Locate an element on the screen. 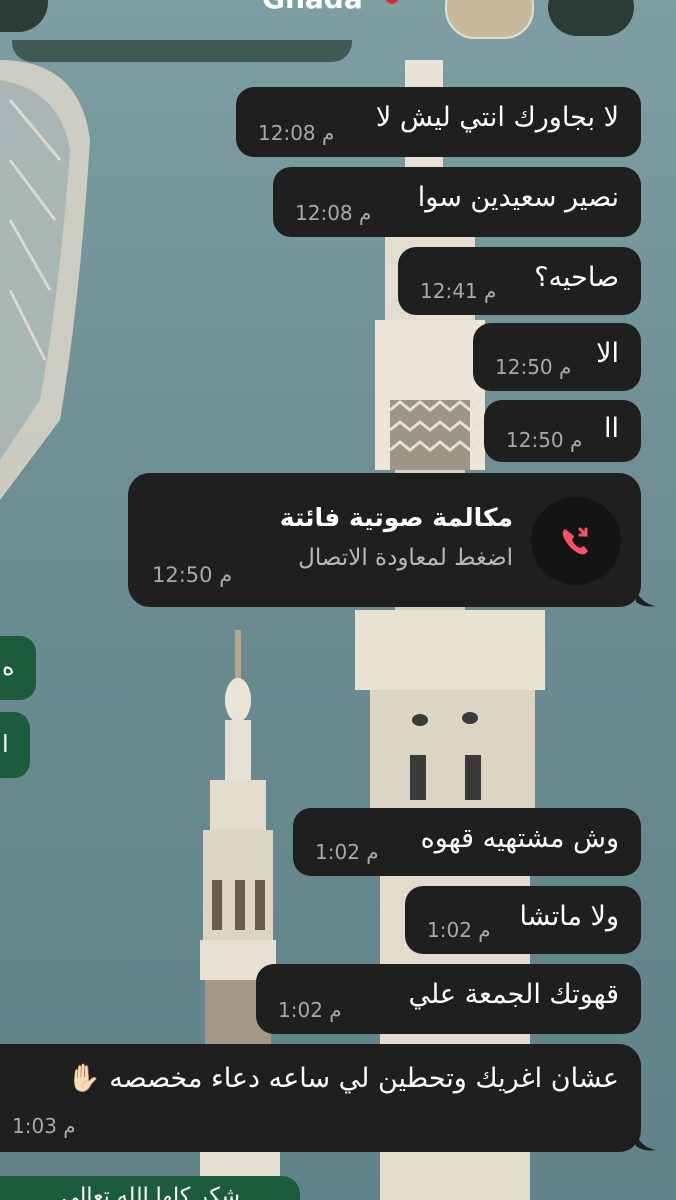 This screenshot has height=1200, width=676. incoming-message-bubble: ا is located at coordinates (15, 745).